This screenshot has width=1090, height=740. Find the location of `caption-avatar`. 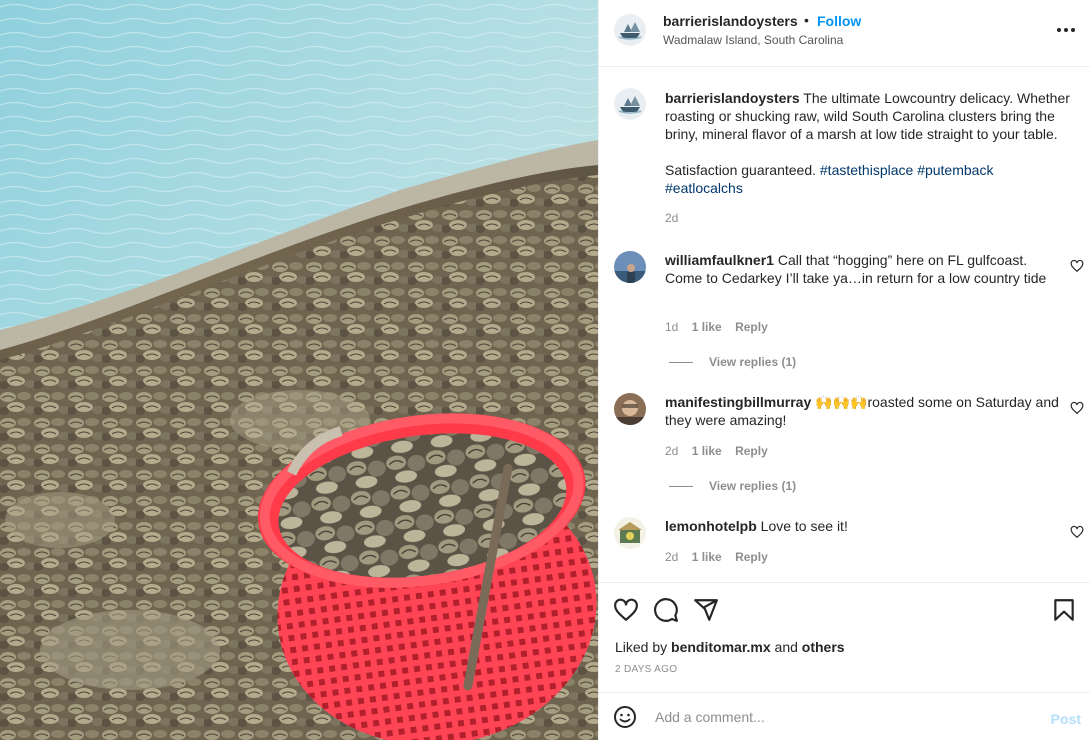

caption-avatar is located at coordinates (630, 104).